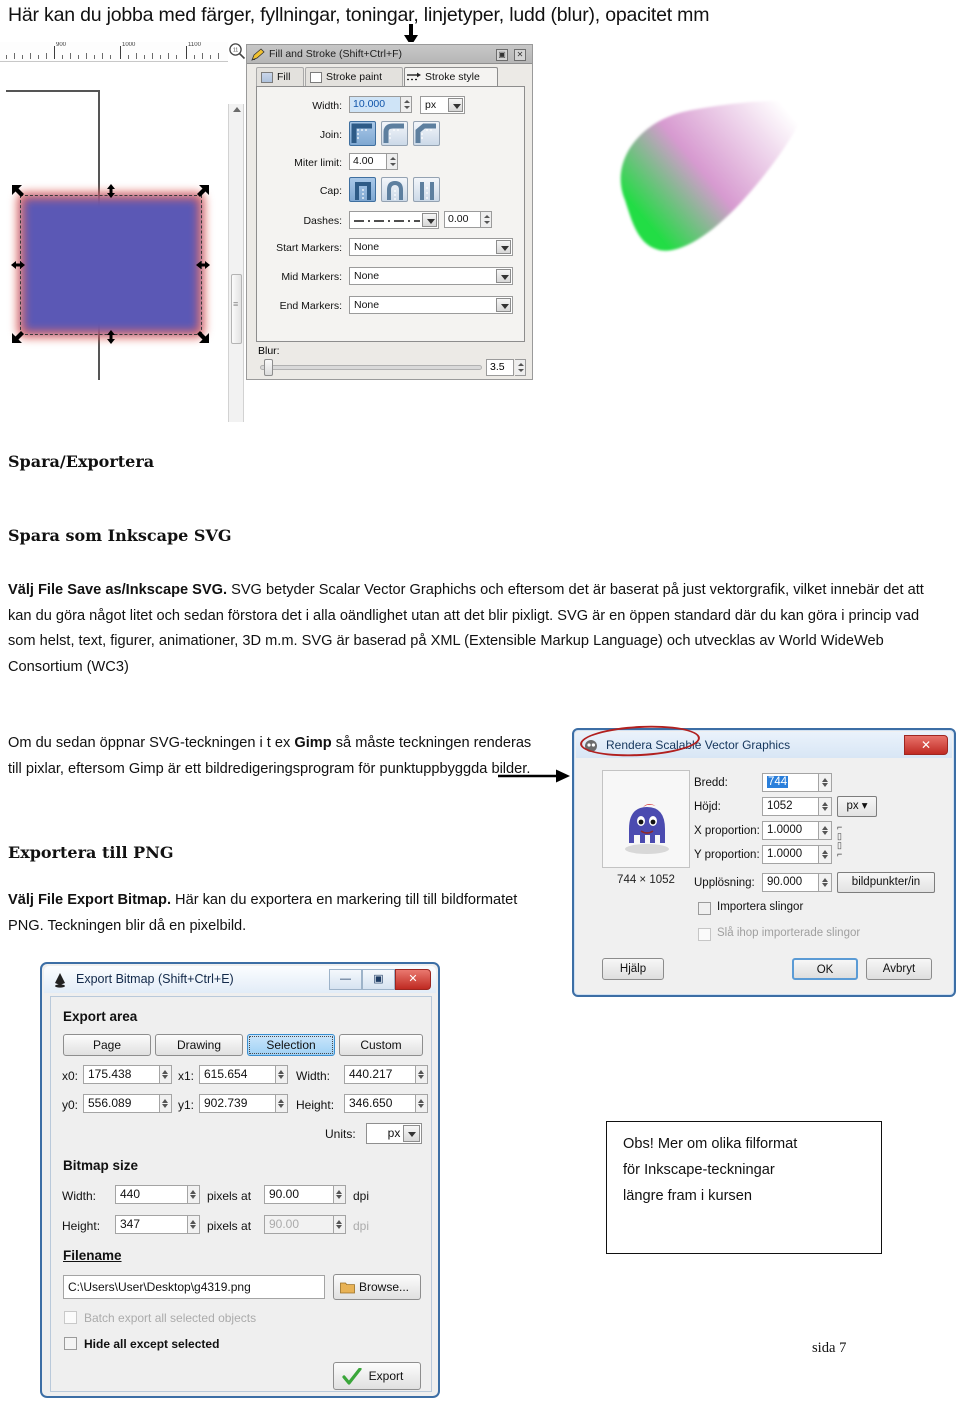 The image size is (960, 1403). I want to click on area-page-button: Page, so click(107, 1045).